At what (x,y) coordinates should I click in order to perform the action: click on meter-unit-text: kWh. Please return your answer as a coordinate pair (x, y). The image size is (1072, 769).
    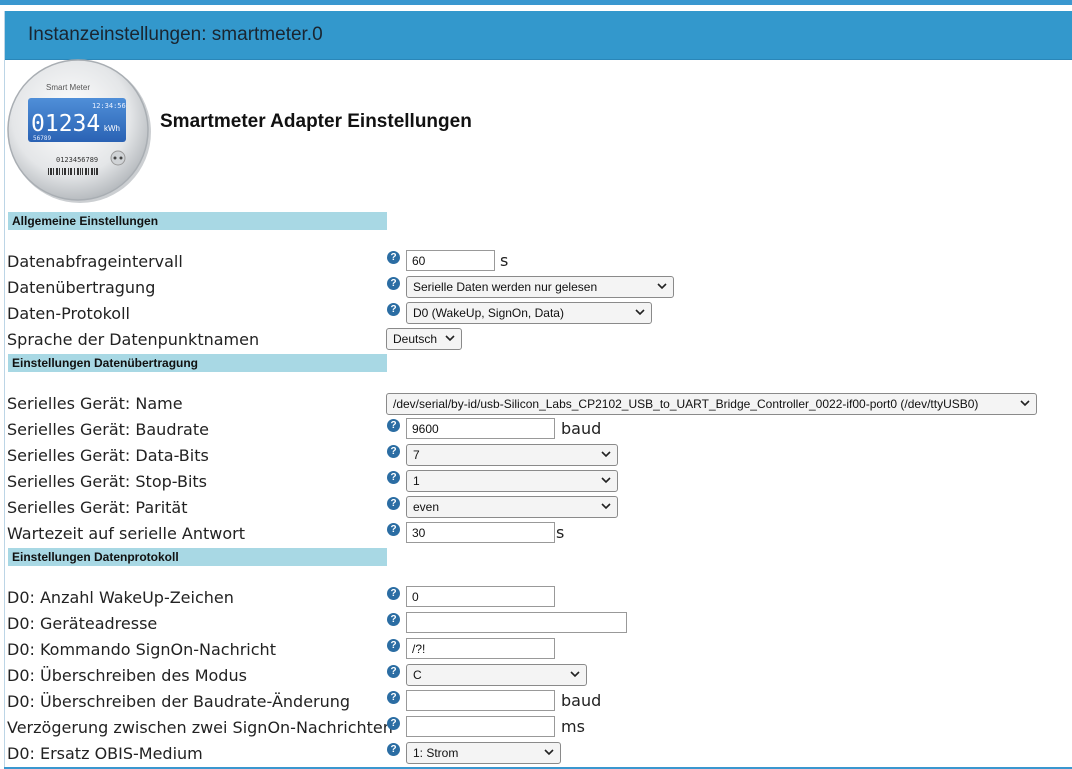
    Looking at the image, I should click on (112, 128).